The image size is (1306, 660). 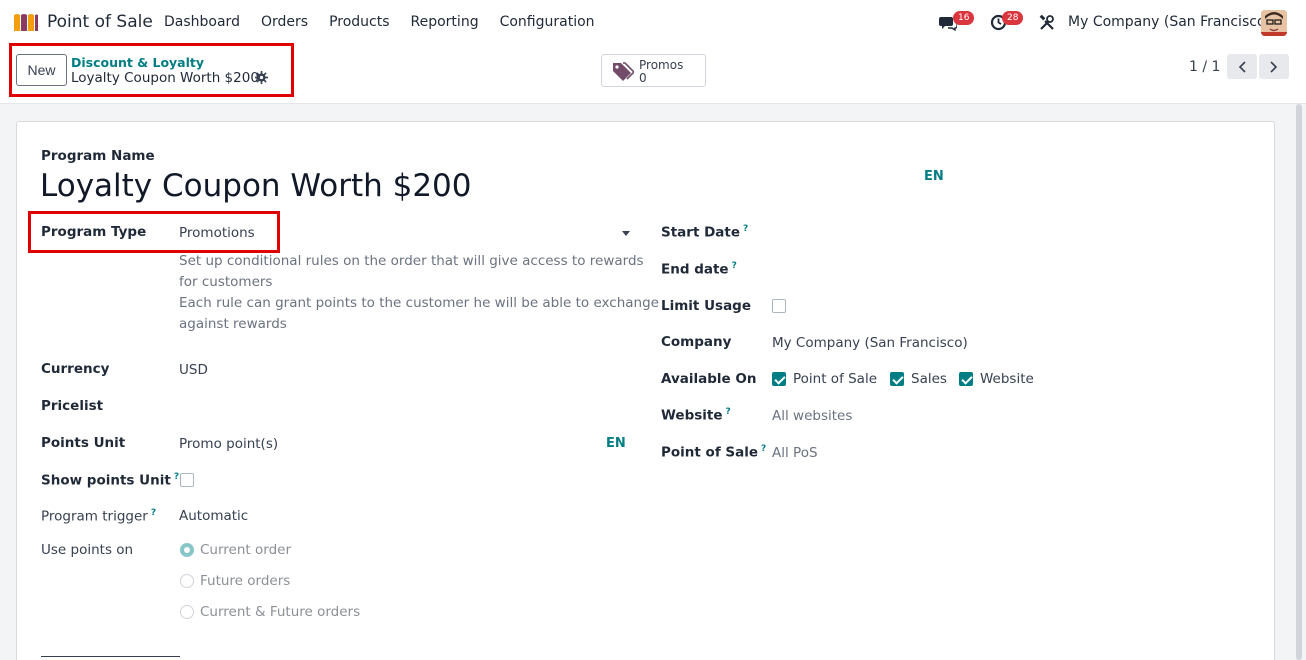 What do you see at coordinates (1002, 233) in the screenshot?
I see `start-date-input` at bounding box center [1002, 233].